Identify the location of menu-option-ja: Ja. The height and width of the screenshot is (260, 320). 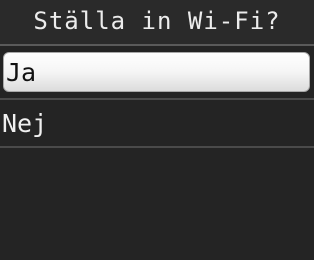
(156, 72).